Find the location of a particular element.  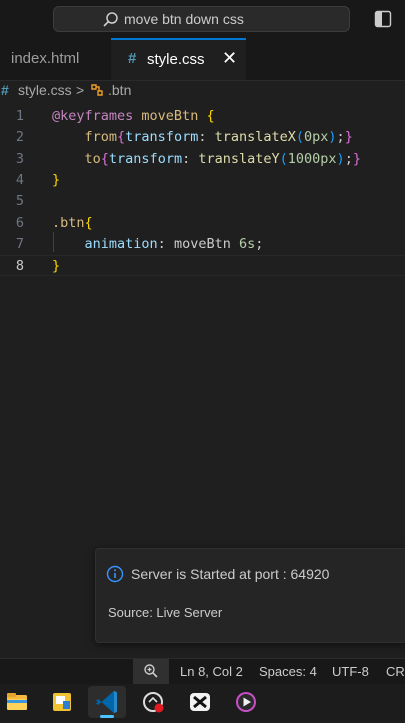

symbol-class-icon is located at coordinates (97, 90).